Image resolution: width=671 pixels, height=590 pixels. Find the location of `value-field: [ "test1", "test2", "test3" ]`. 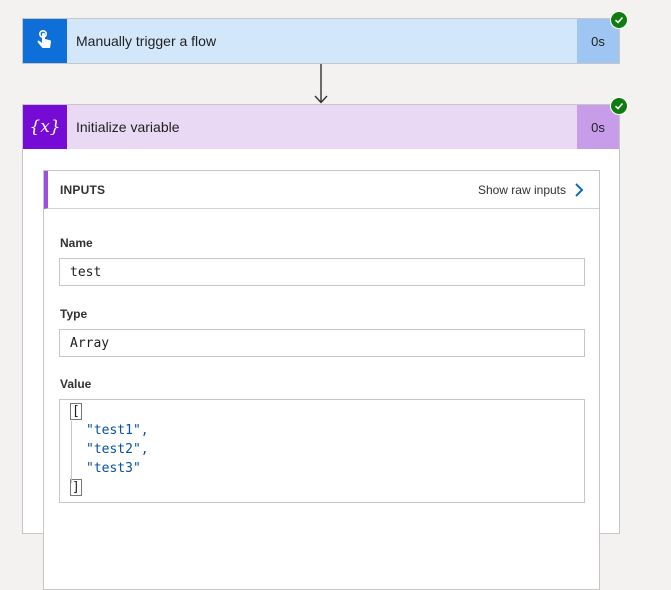

value-field: [ "test1", "test2", "test3" ] is located at coordinates (322, 451).